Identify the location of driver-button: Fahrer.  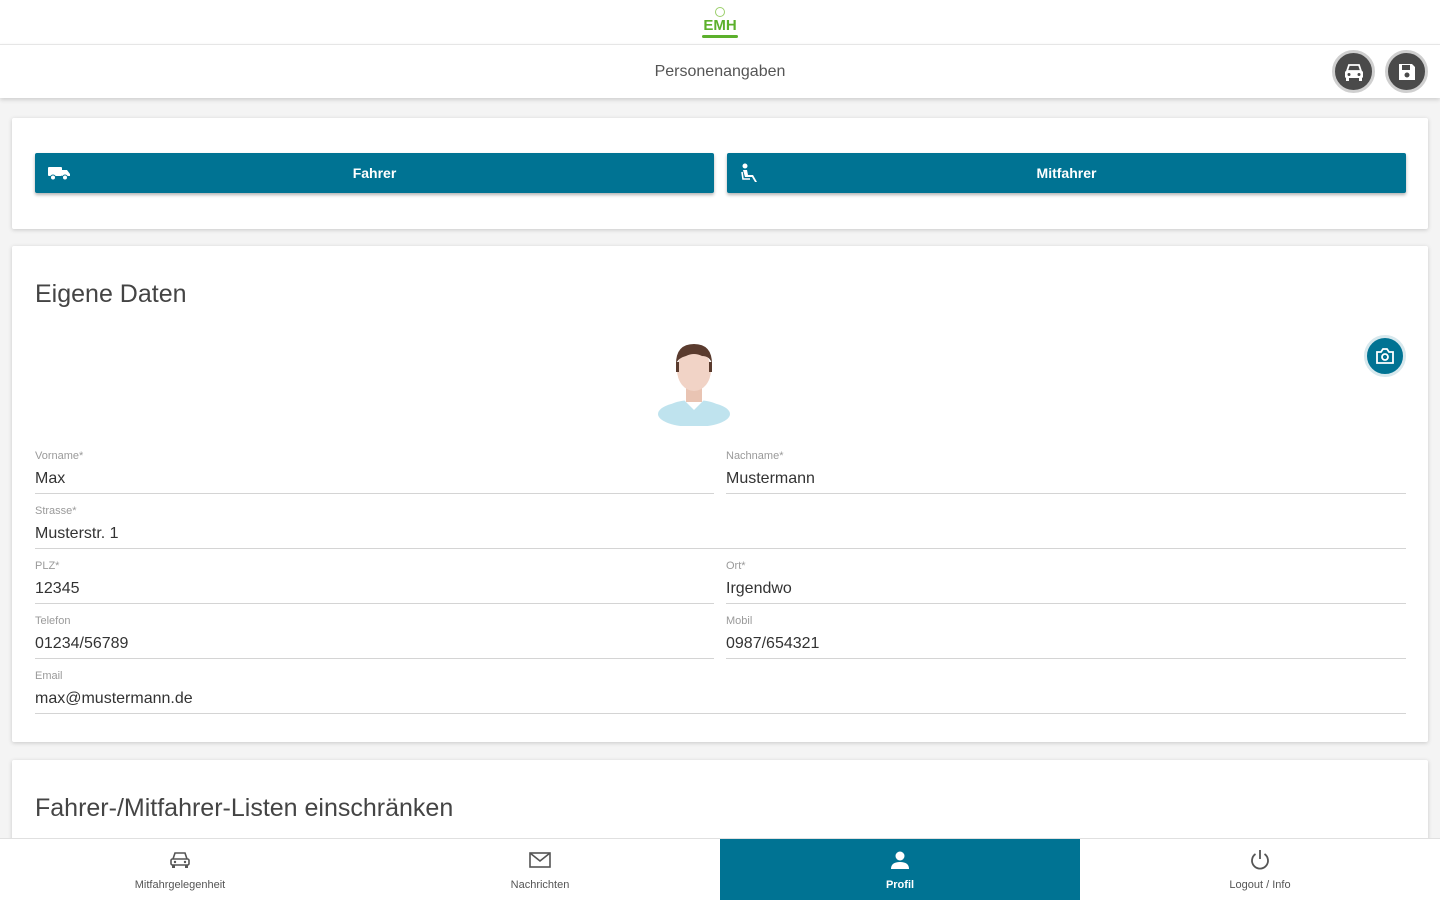
(374, 173).